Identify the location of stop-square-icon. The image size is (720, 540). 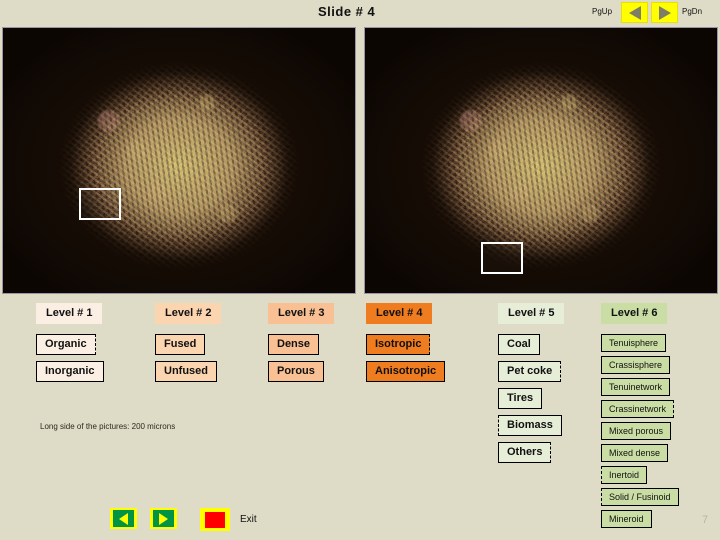
(215, 519).